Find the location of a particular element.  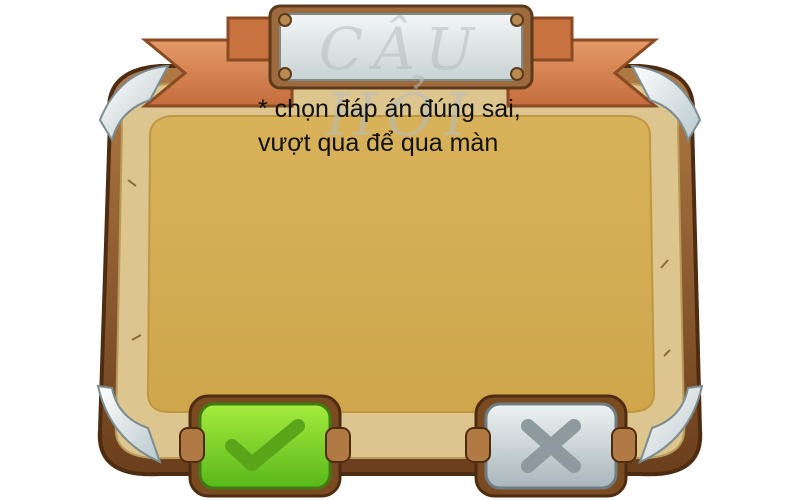

title-plate: CÂU HỎI is located at coordinates (401, 80).